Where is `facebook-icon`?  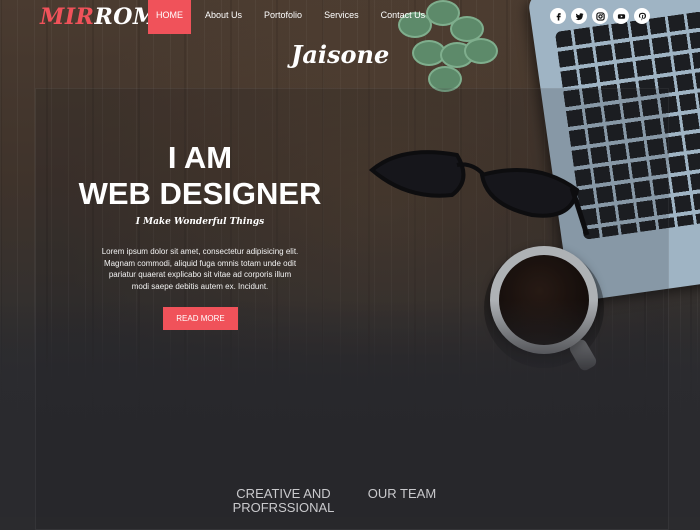
facebook-icon is located at coordinates (558, 16).